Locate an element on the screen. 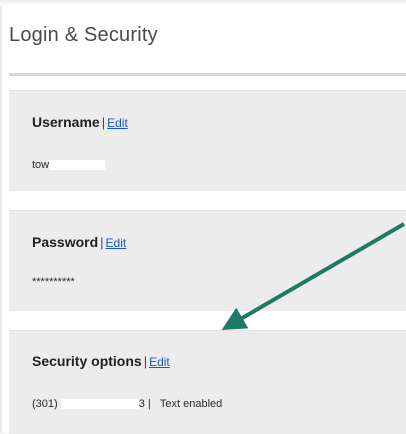 This screenshot has width=406, height=434. username-value-prefix: tow is located at coordinates (41, 165).